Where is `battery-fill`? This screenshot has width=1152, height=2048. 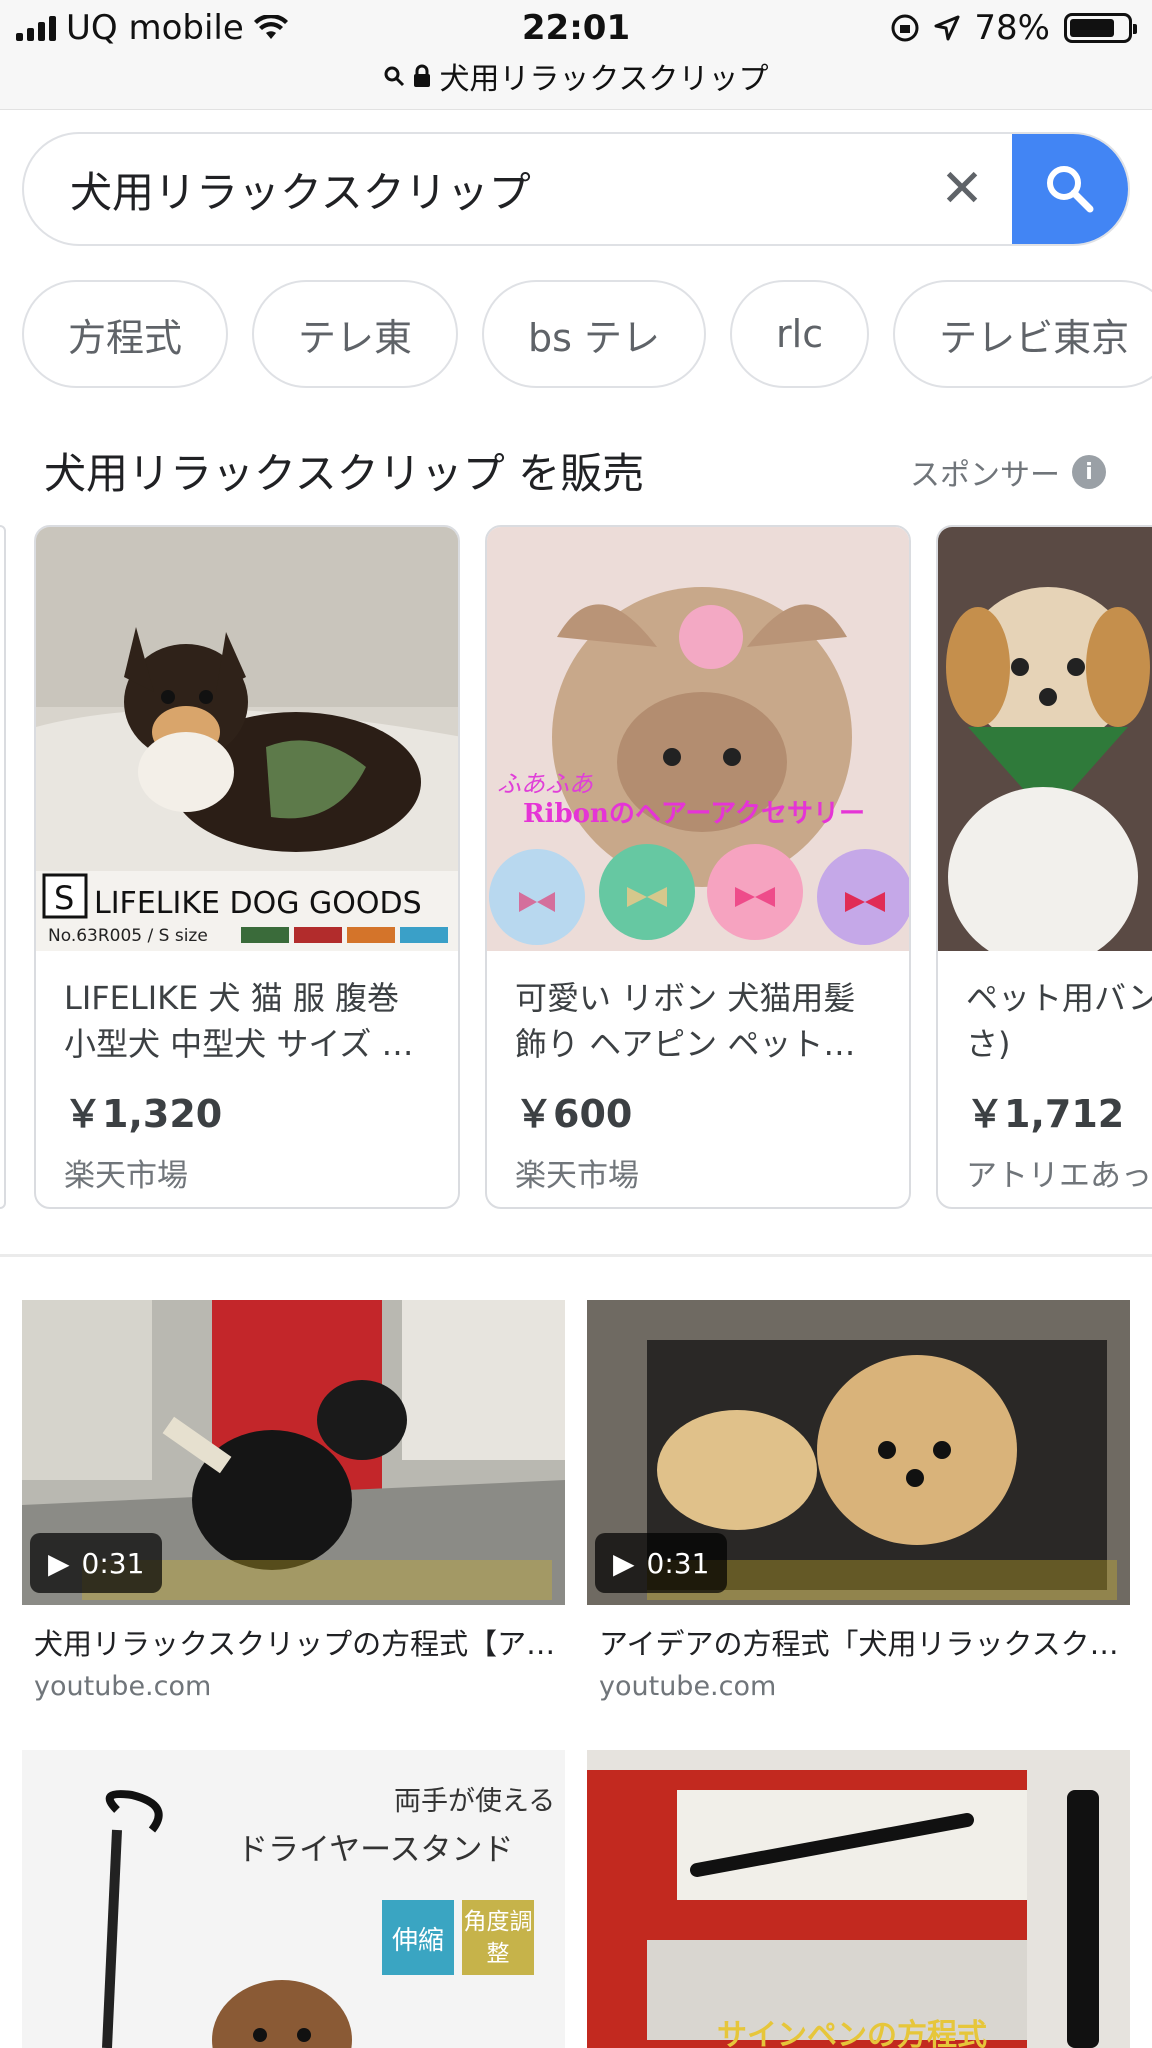 battery-fill is located at coordinates (1092, 28).